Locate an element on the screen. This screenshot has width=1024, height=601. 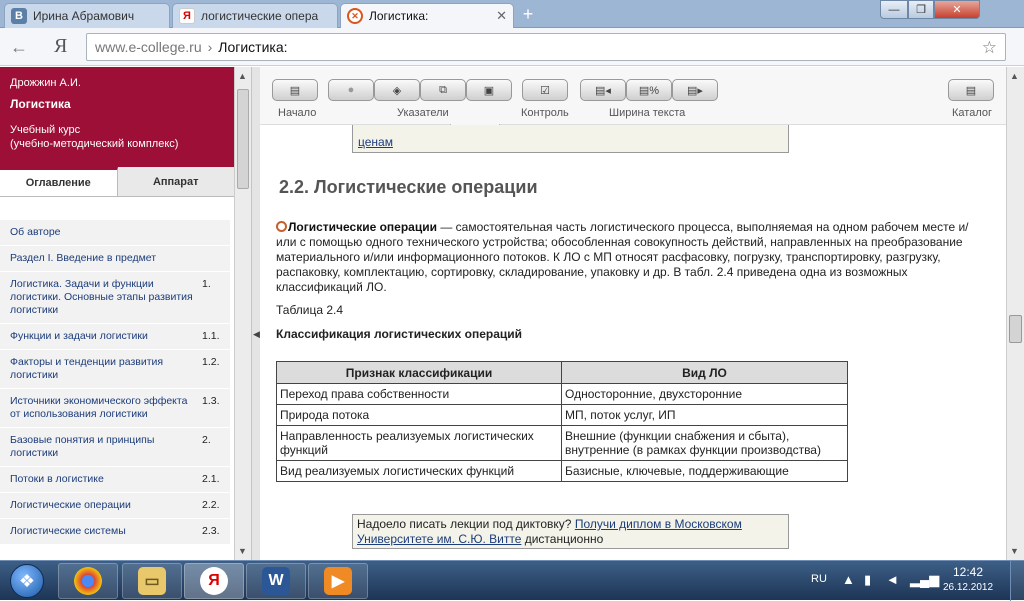
section-title: 2.2. Логистические операции is located at coordinates (408, 187).